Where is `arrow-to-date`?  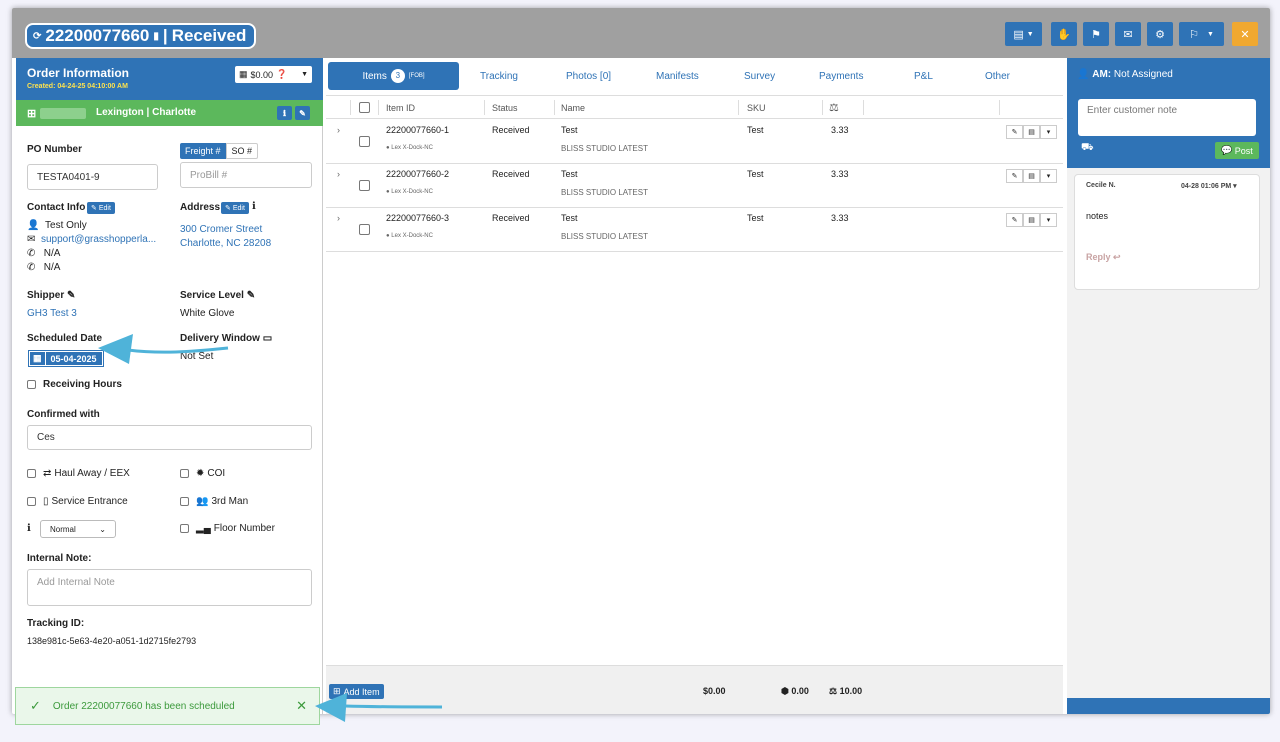 arrow-to-date is located at coordinates (178, 350).